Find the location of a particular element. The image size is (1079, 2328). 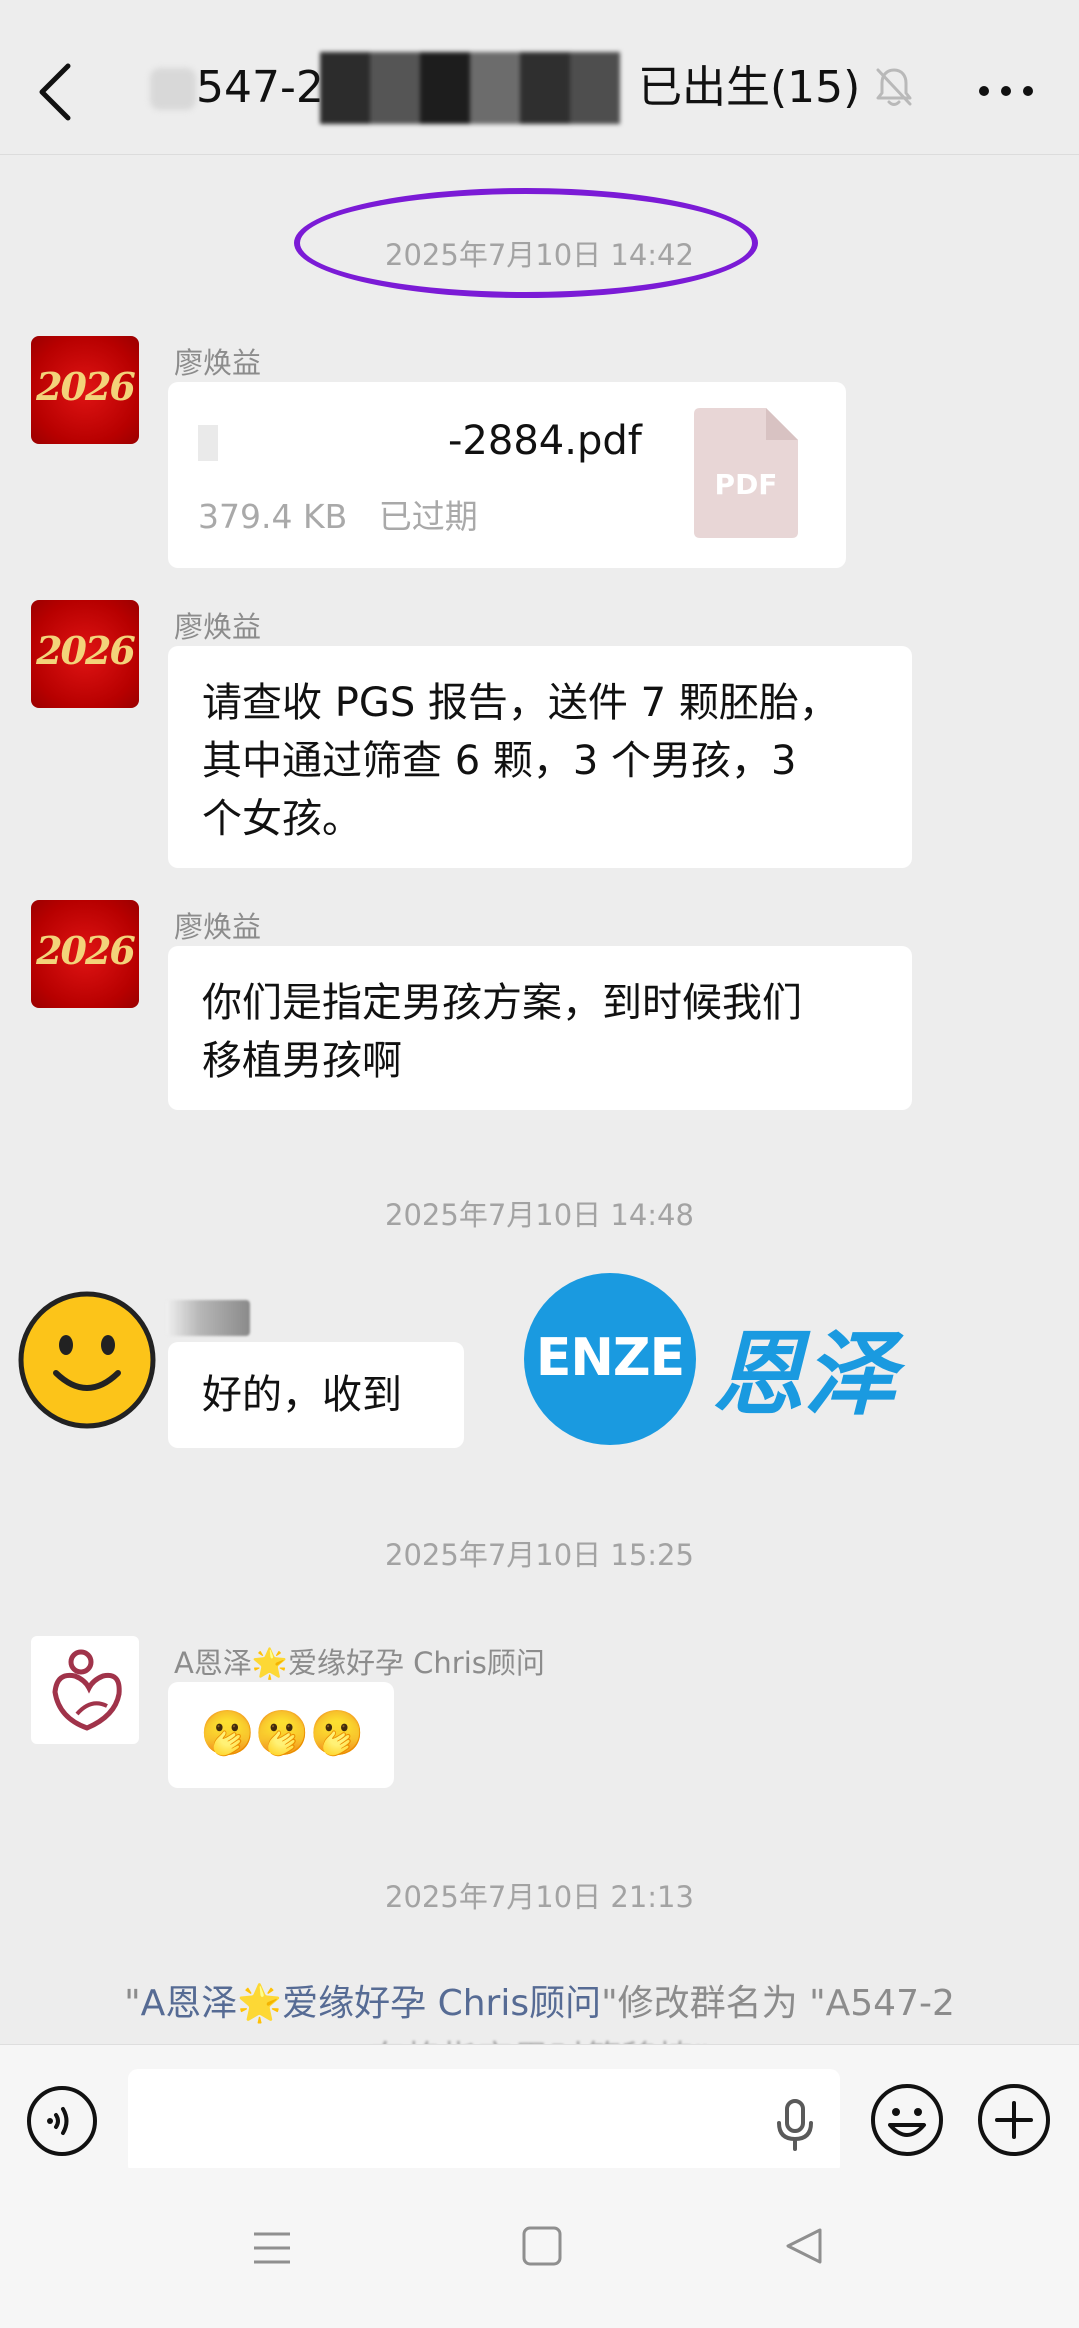

chat-title: 547-2 已出生(15) is located at coordinates (510, 88).